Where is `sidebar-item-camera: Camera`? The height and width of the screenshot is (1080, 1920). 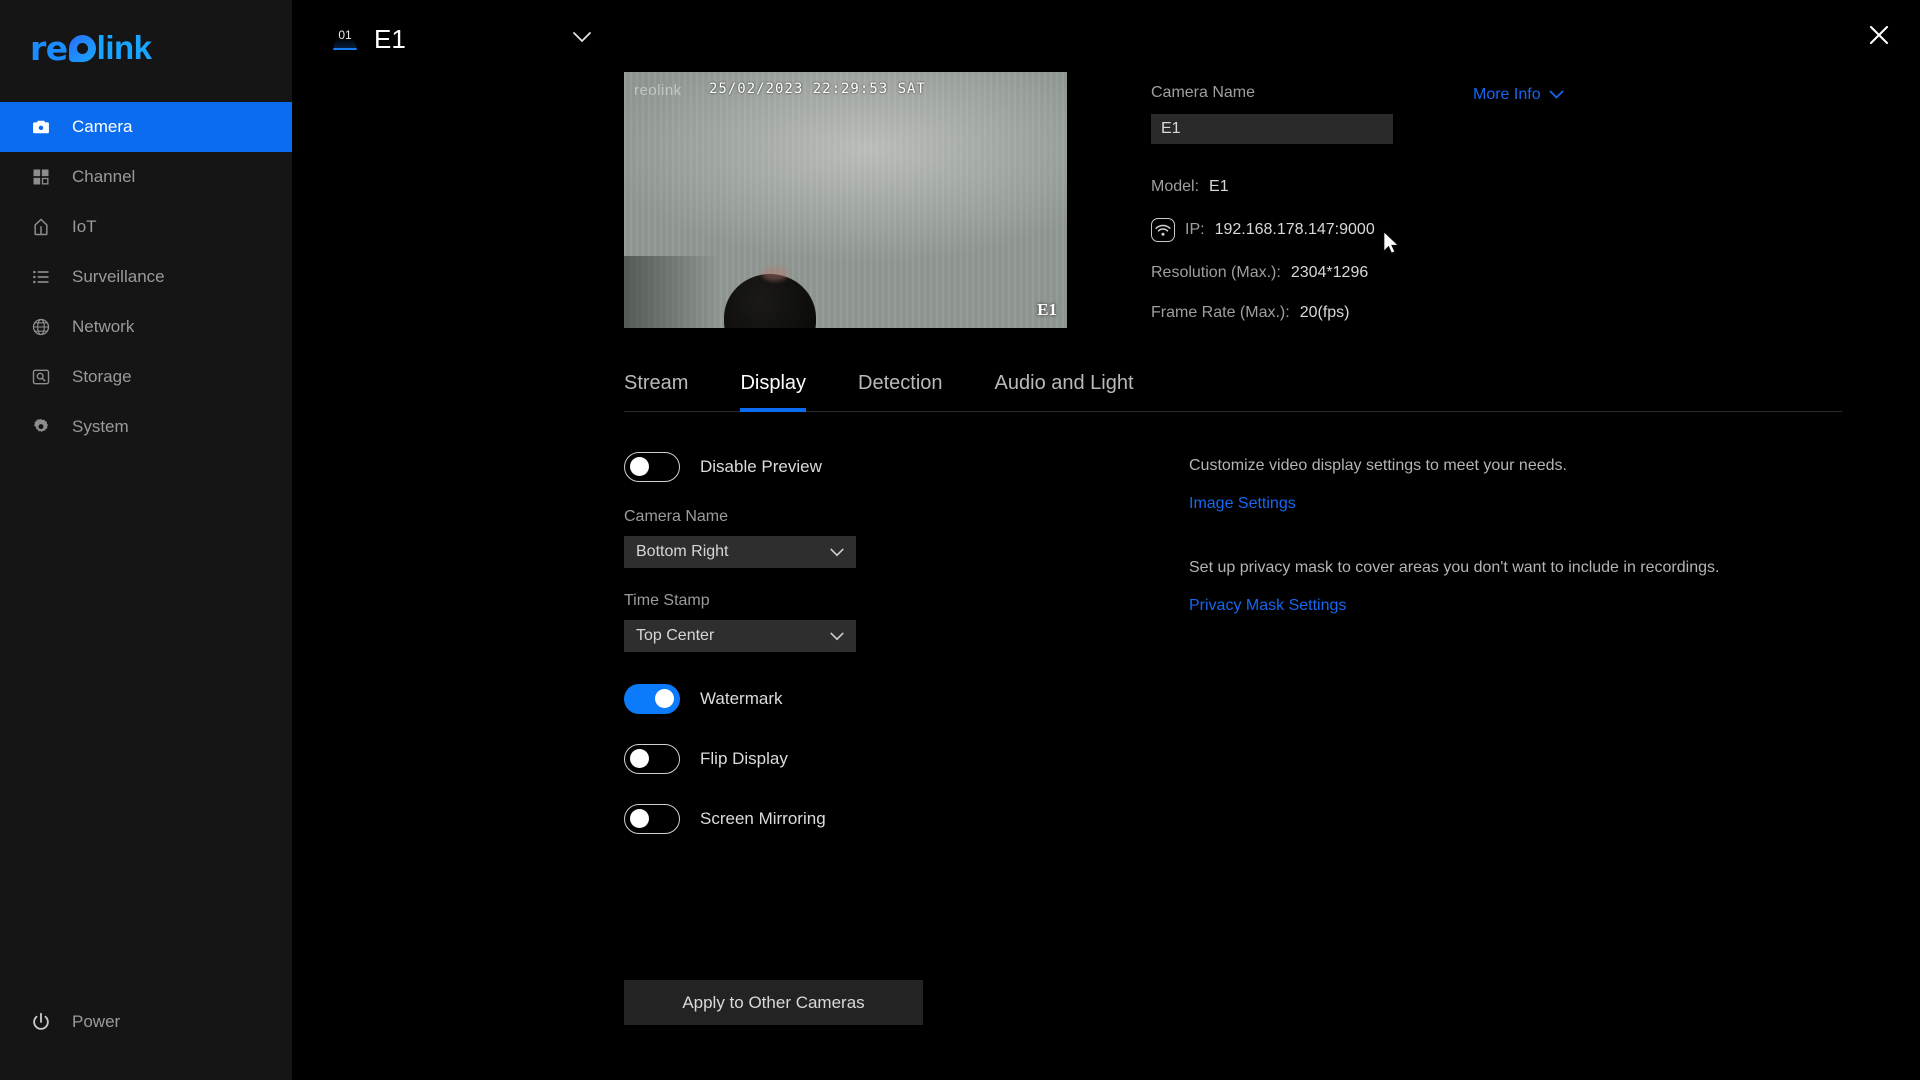 sidebar-item-camera: Camera is located at coordinates (146, 127).